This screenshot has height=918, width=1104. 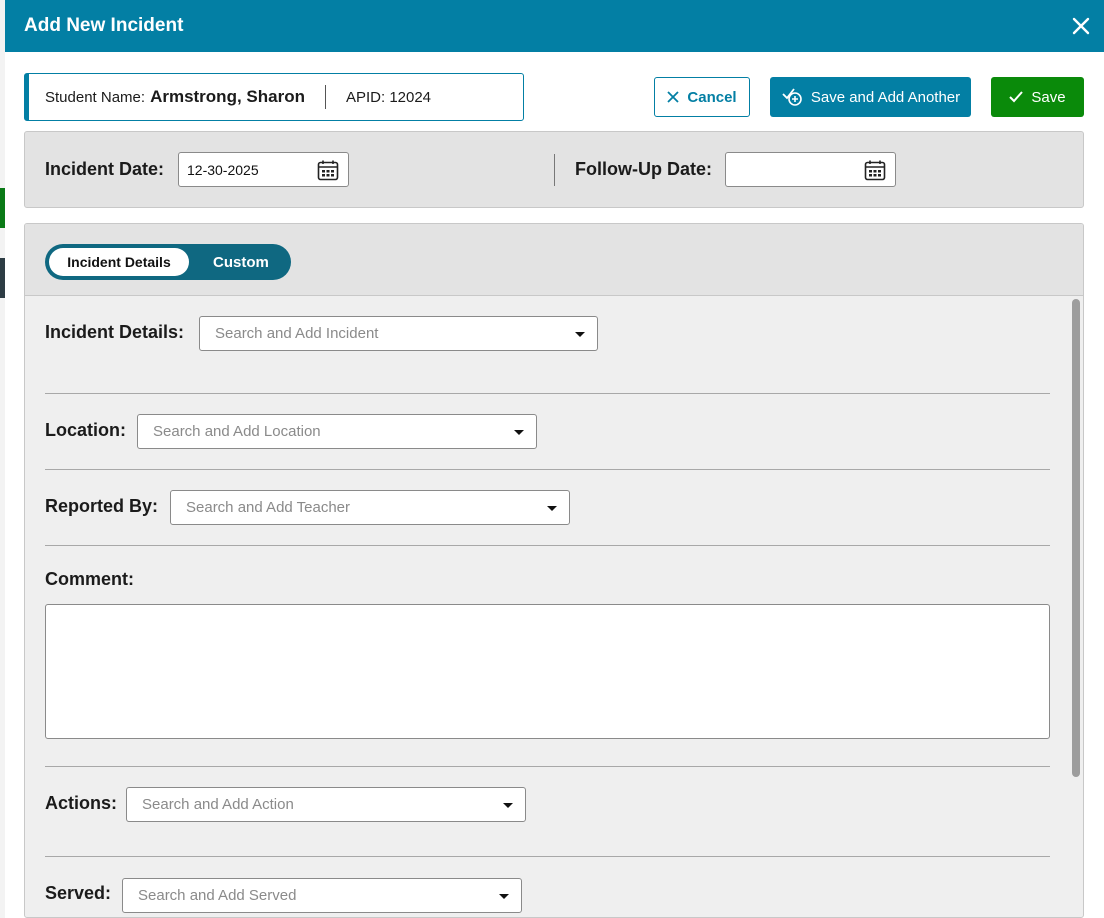 I want to click on reported-by-select: Search and Add Teacher, so click(x=370, y=507).